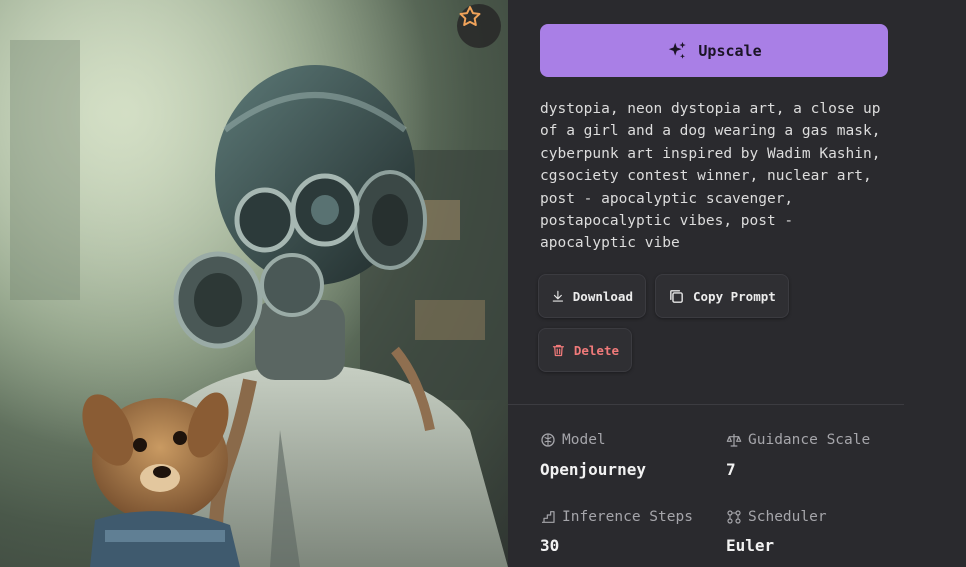 This screenshot has width=966, height=567. I want to click on upscale-button: Upscale, so click(714, 50).